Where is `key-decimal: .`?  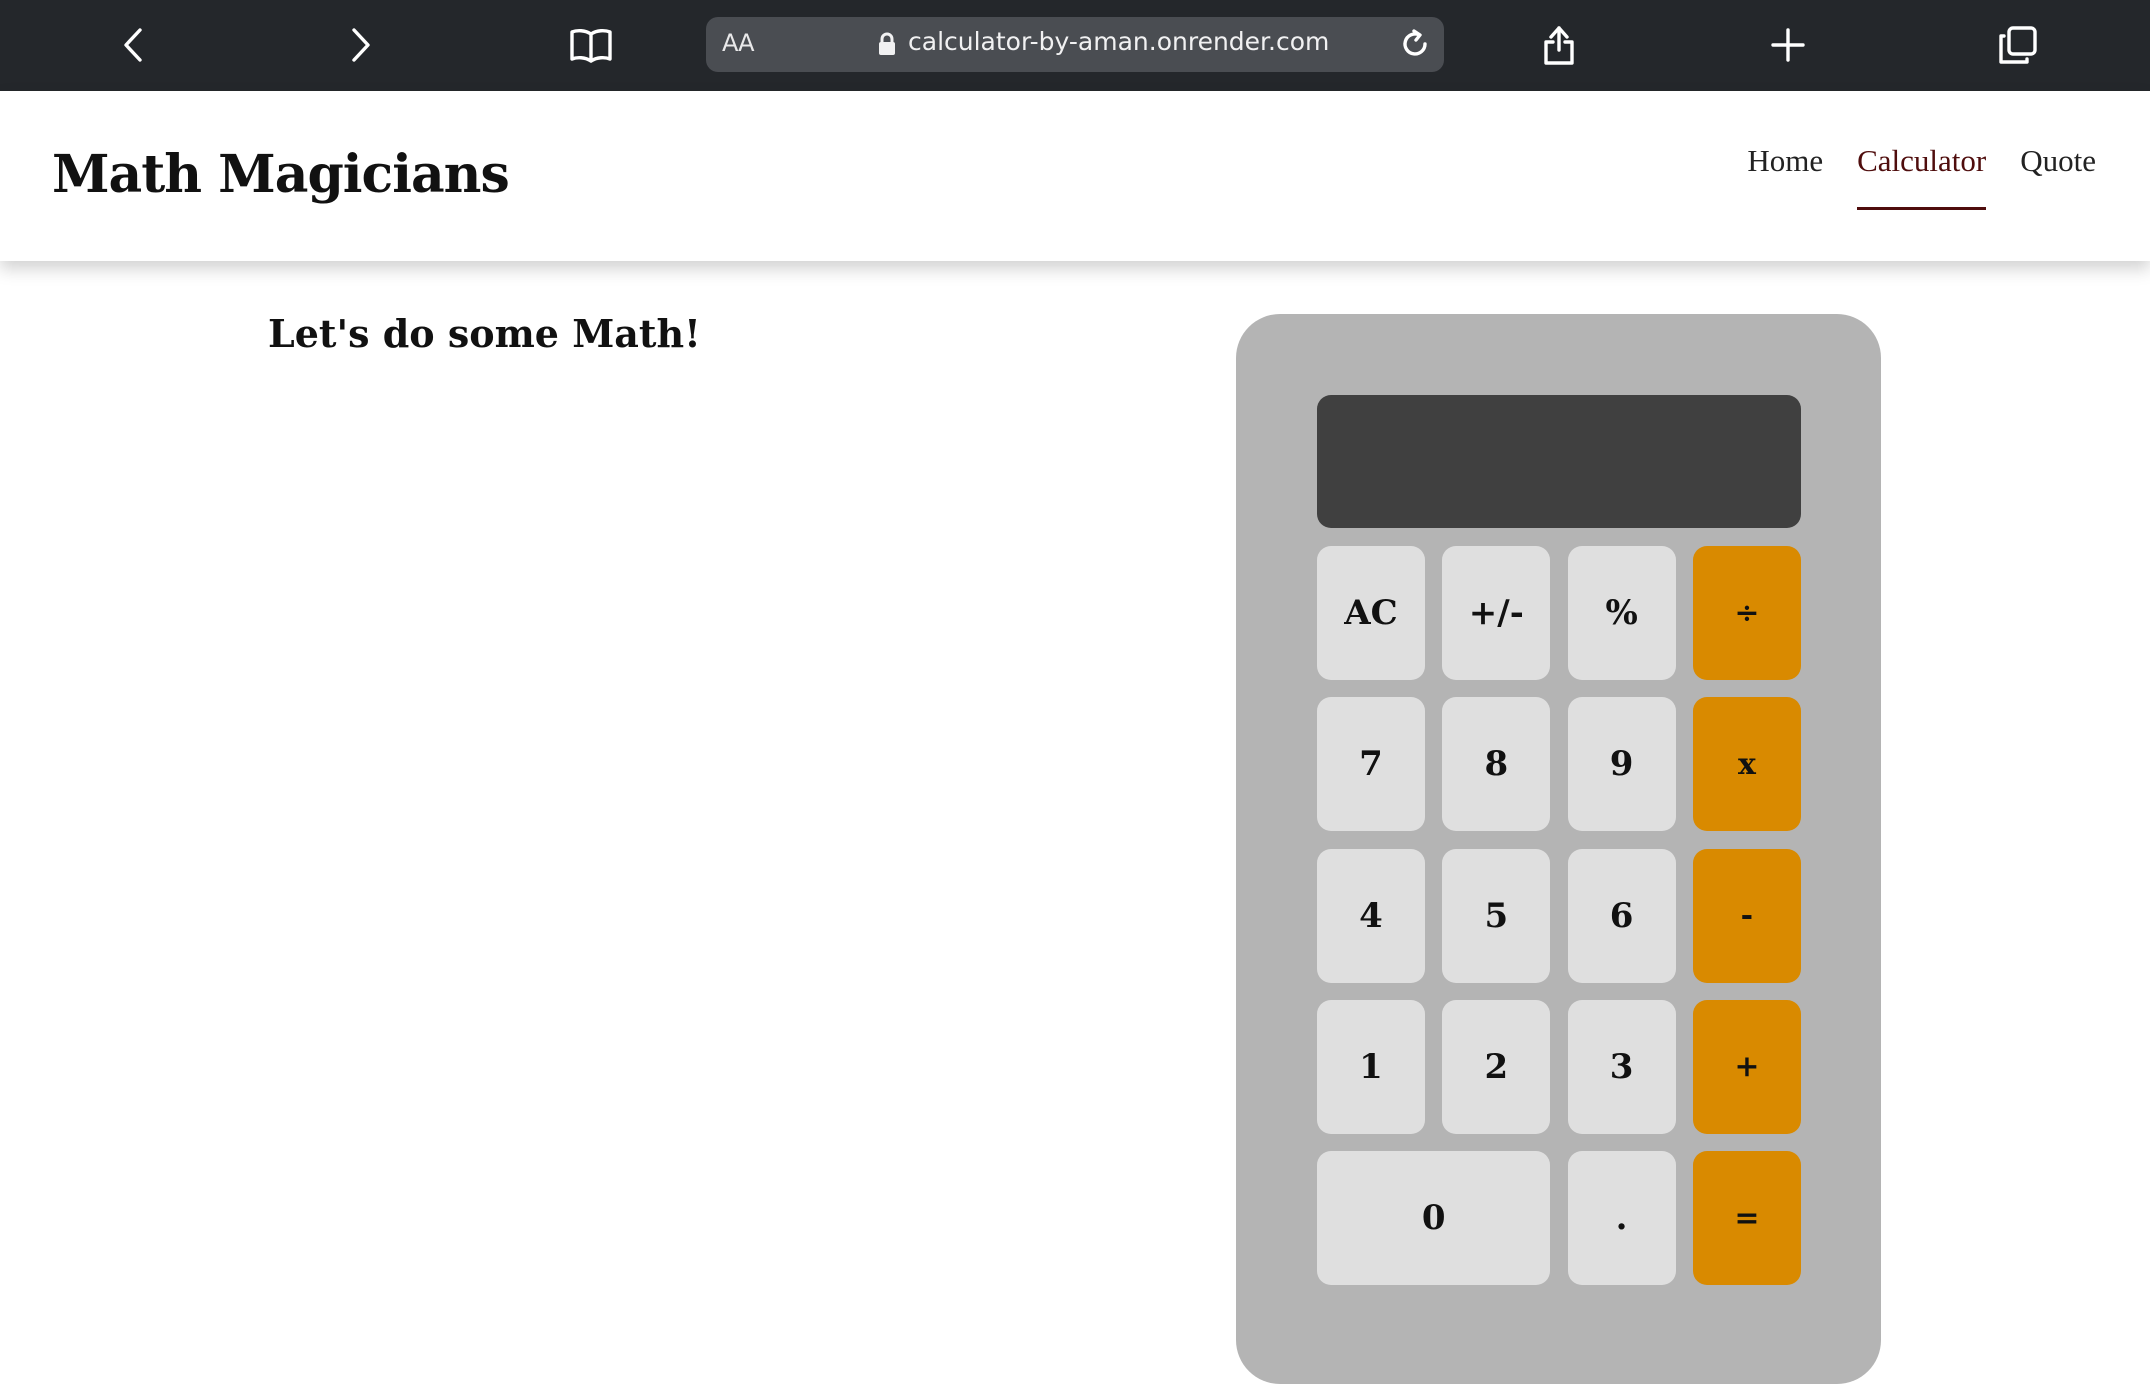 key-decimal: . is located at coordinates (1621, 1218).